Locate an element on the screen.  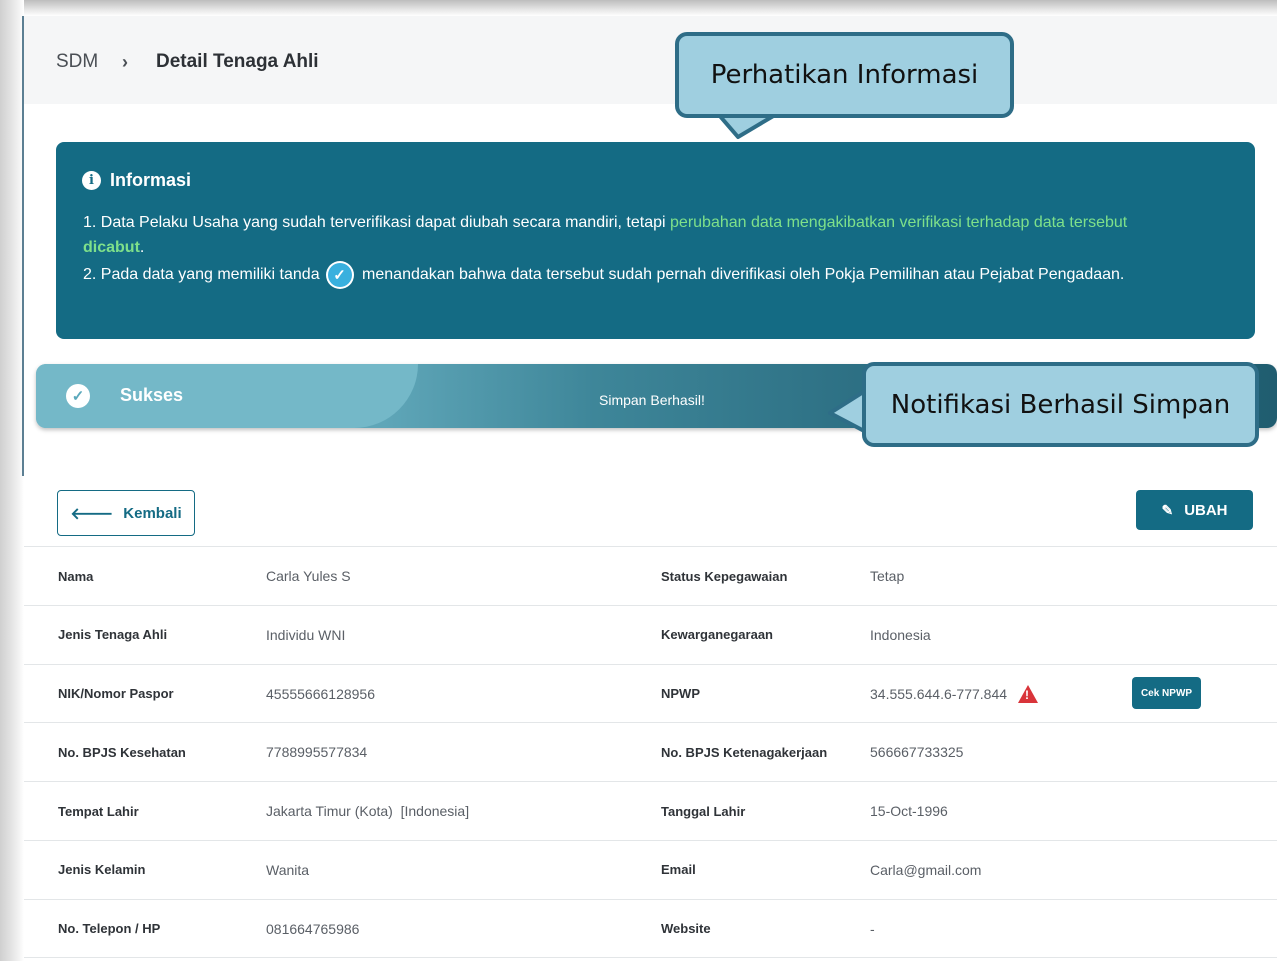
back-button-label: Kembali is located at coordinates (152, 513).